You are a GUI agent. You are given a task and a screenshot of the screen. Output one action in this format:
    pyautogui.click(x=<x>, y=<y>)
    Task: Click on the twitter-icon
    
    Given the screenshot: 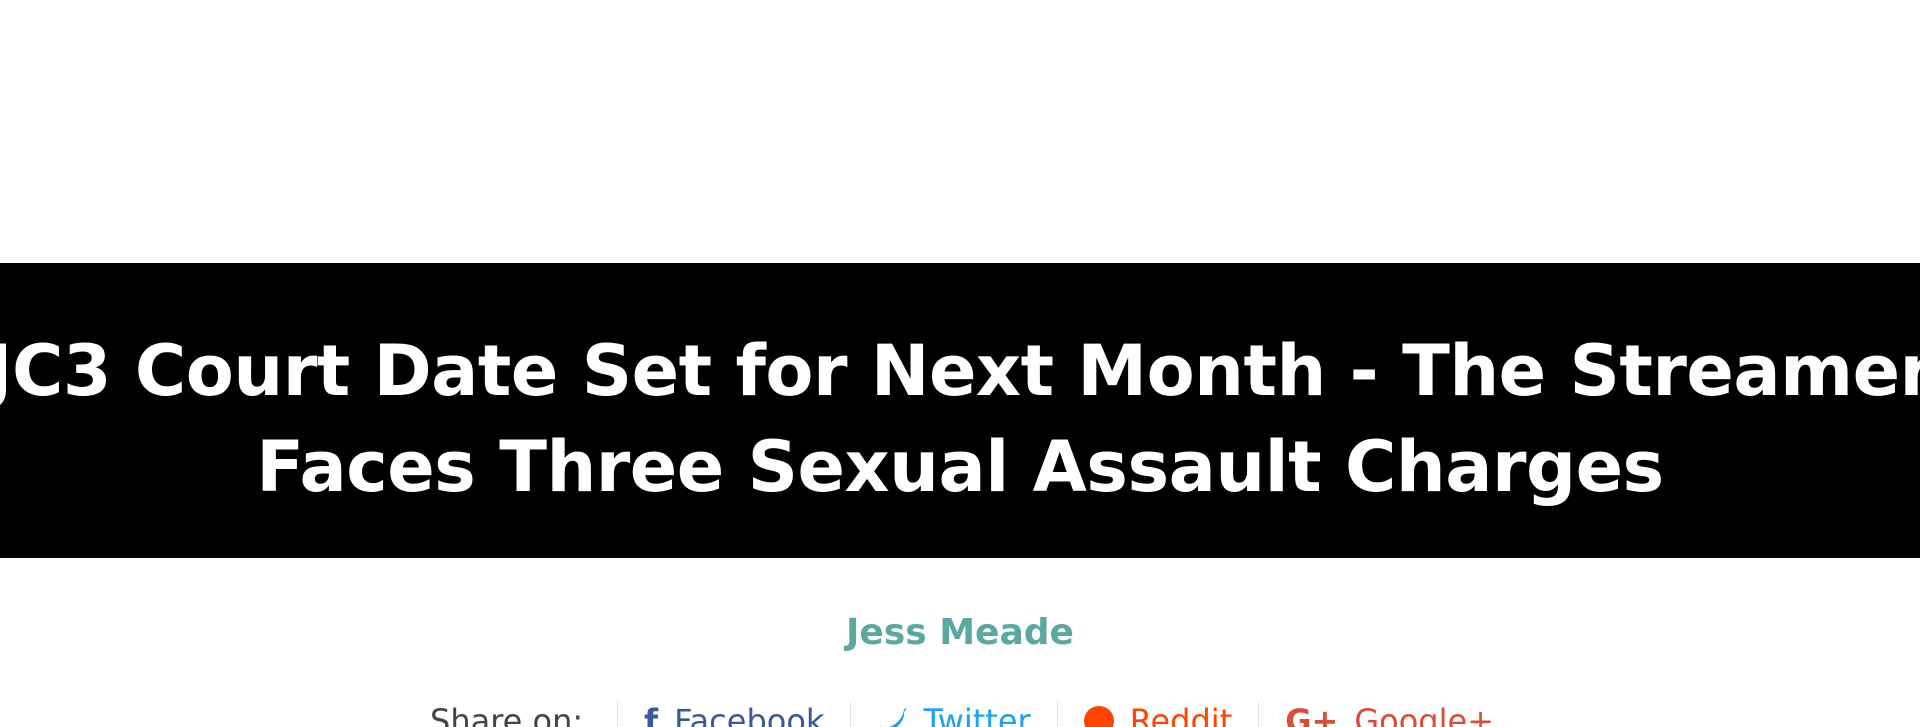 What is the action you would take?
    pyautogui.click(x=892, y=714)
    